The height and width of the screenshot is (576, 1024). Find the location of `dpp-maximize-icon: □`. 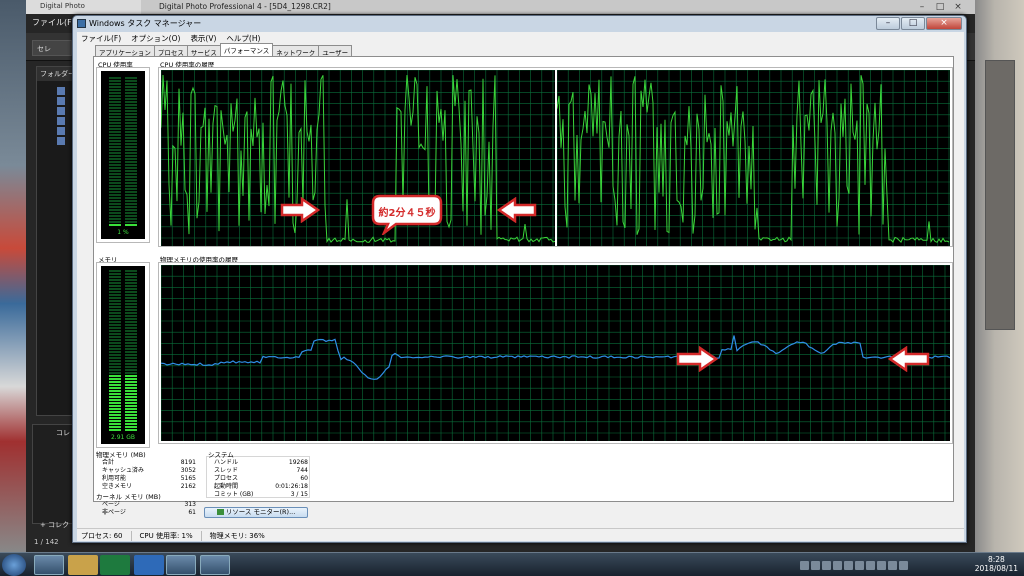

dpp-maximize-icon: □ is located at coordinates (940, 7).